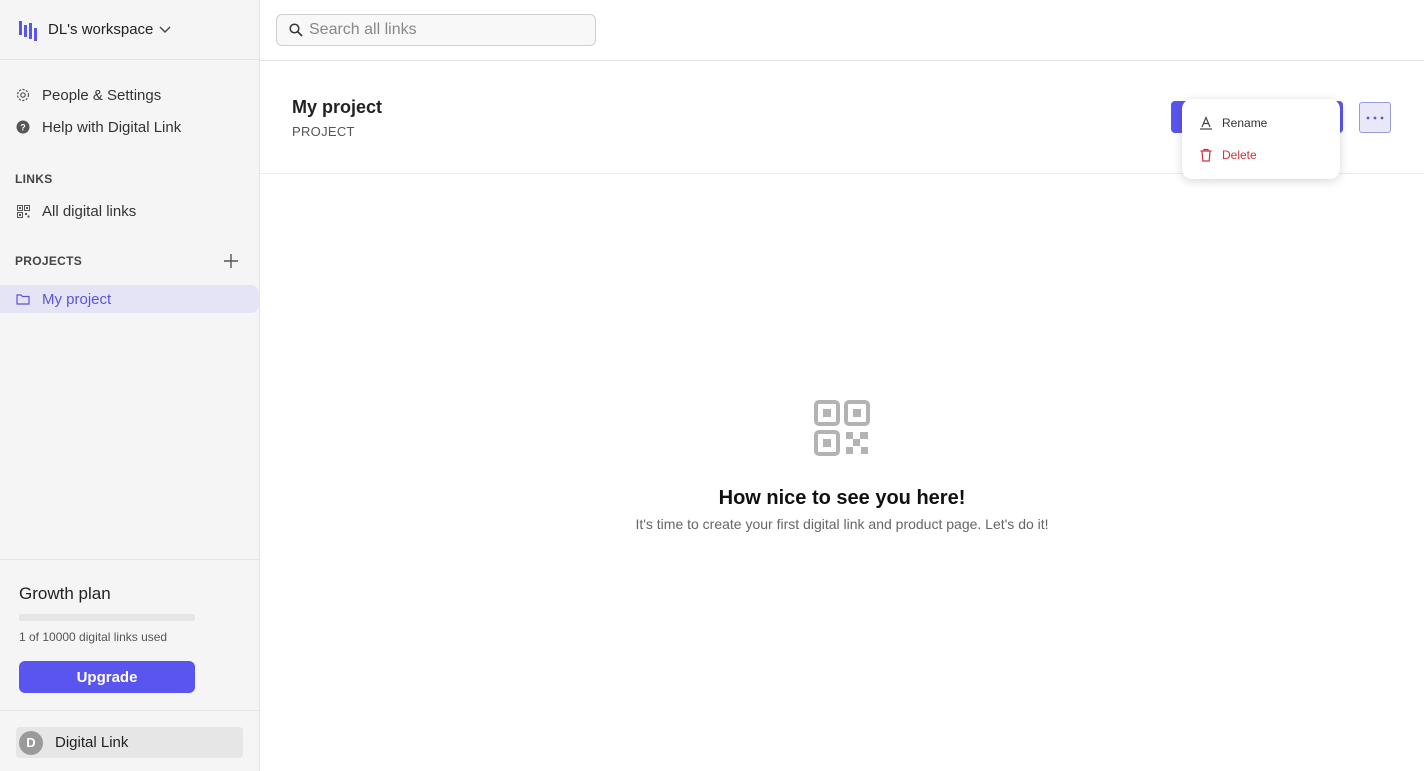  What do you see at coordinates (34, 179) in the screenshot?
I see `links-section-label: LINKS` at bounding box center [34, 179].